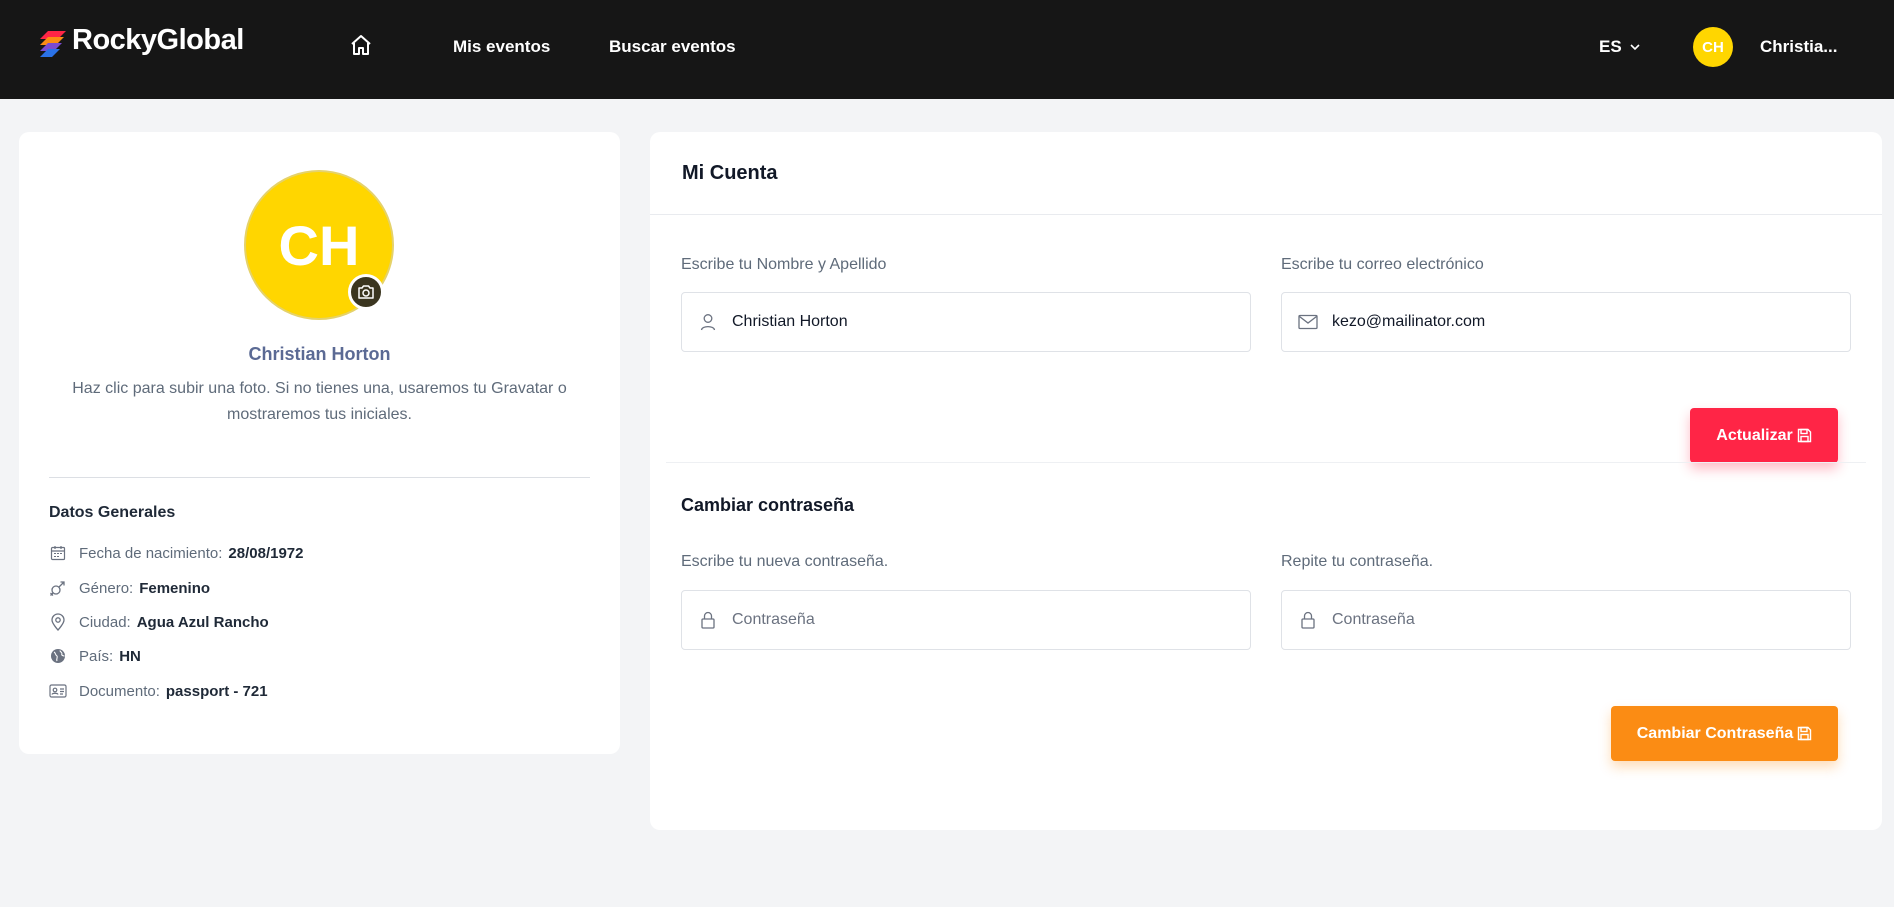  What do you see at coordinates (672, 47) in the screenshot?
I see `nav-buscar-eventos: Buscar eventos` at bounding box center [672, 47].